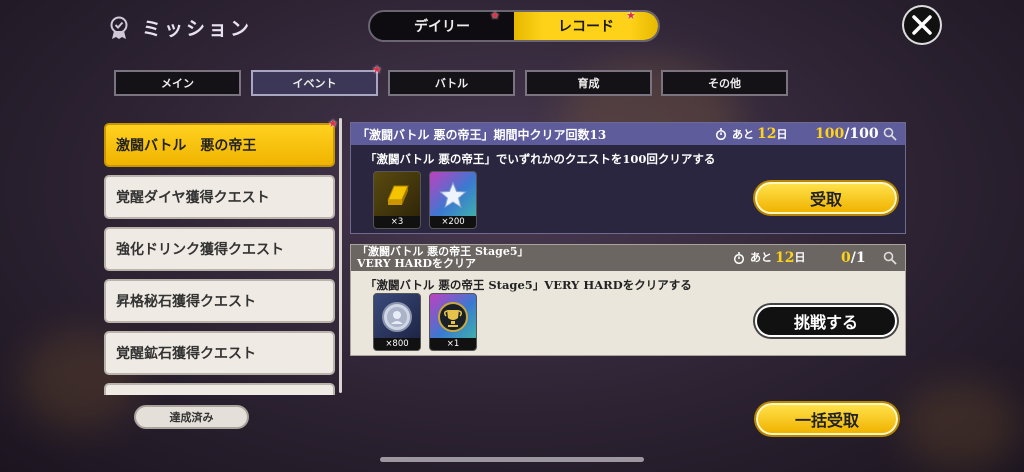  Describe the element at coordinates (453, 195) in the screenshot. I see `star-icon` at that location.